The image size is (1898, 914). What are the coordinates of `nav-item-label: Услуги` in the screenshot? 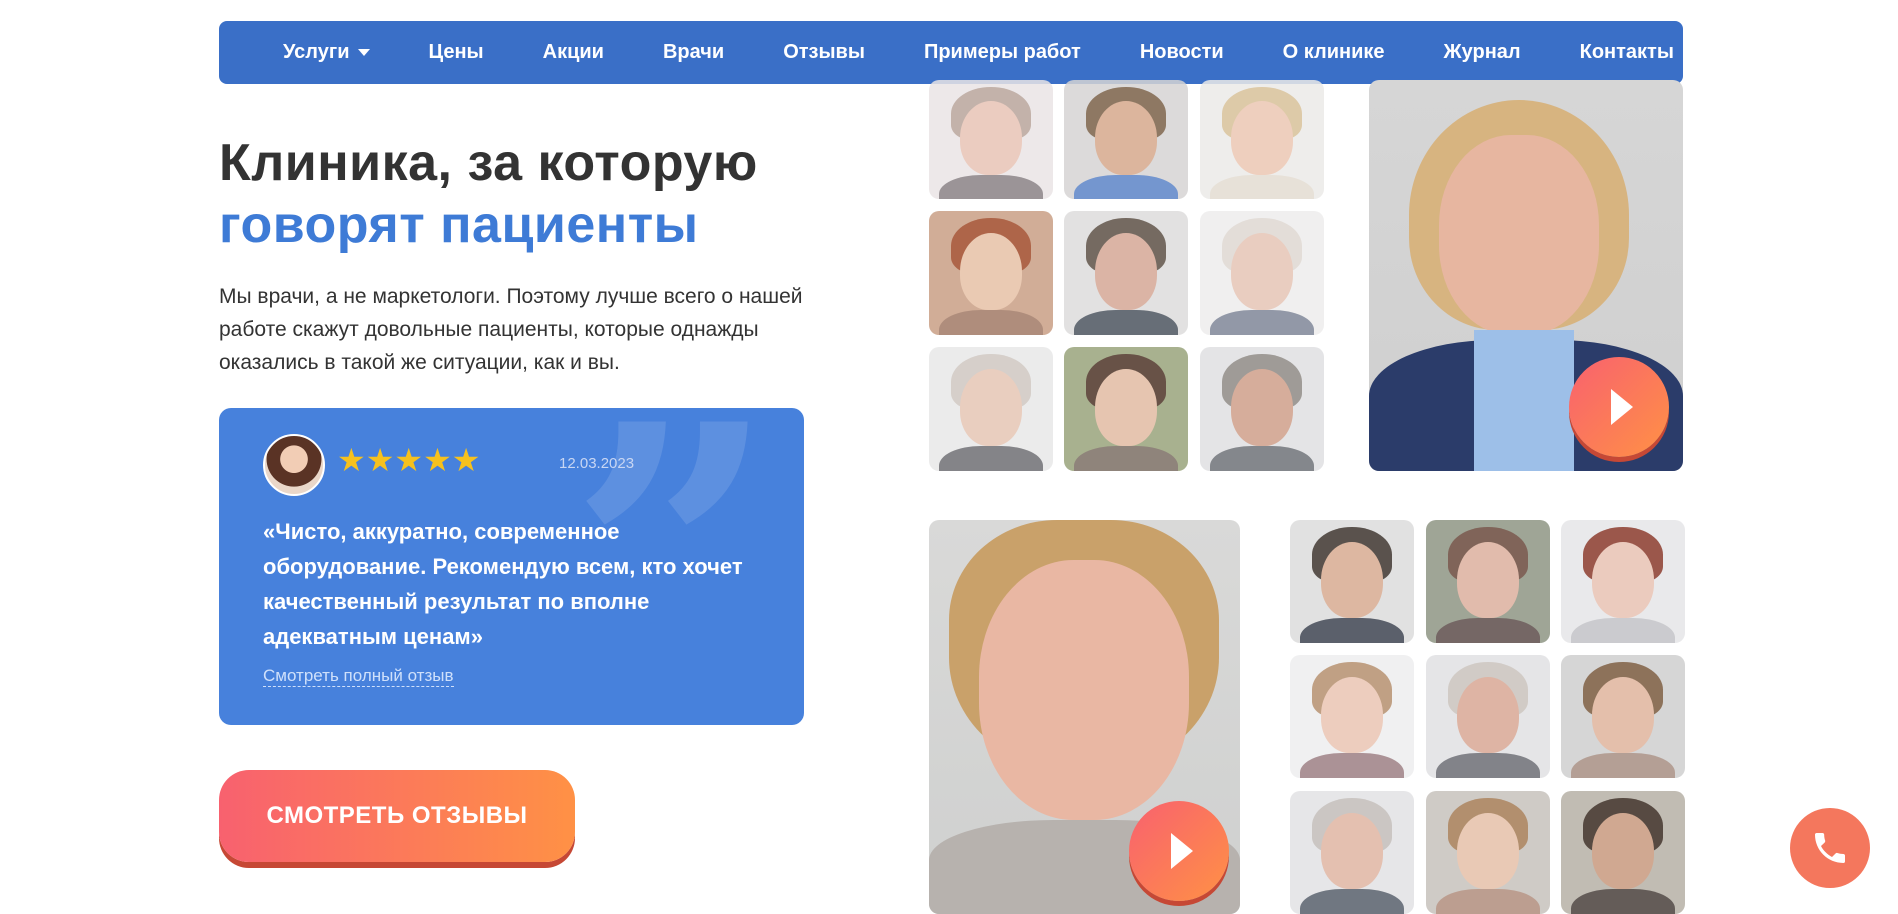 It's located at (316, 52).